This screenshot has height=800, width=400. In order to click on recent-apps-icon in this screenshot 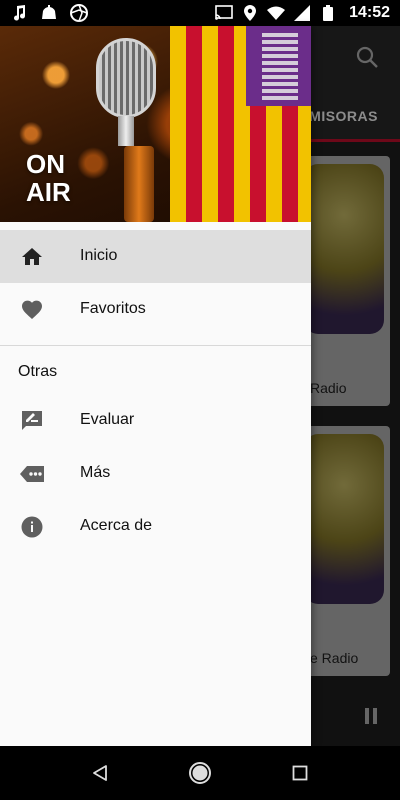, I will do `click(300, 773)`.